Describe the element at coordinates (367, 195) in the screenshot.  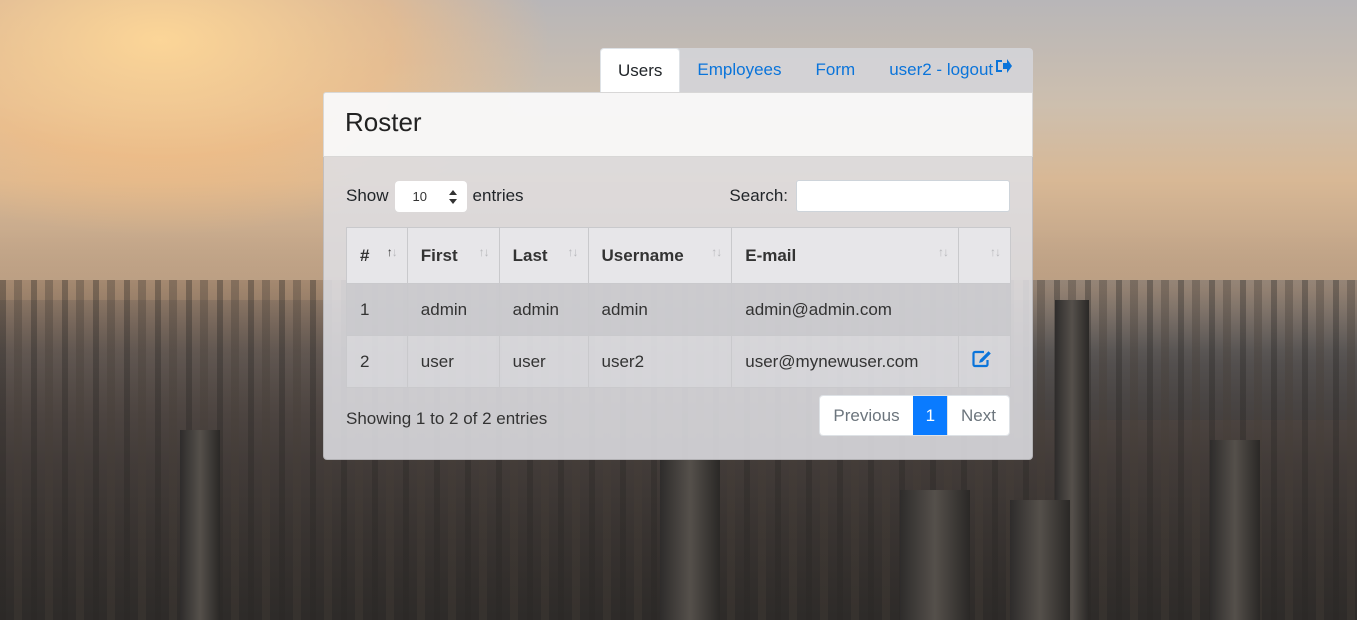
I see `show-label: Show` at that location.